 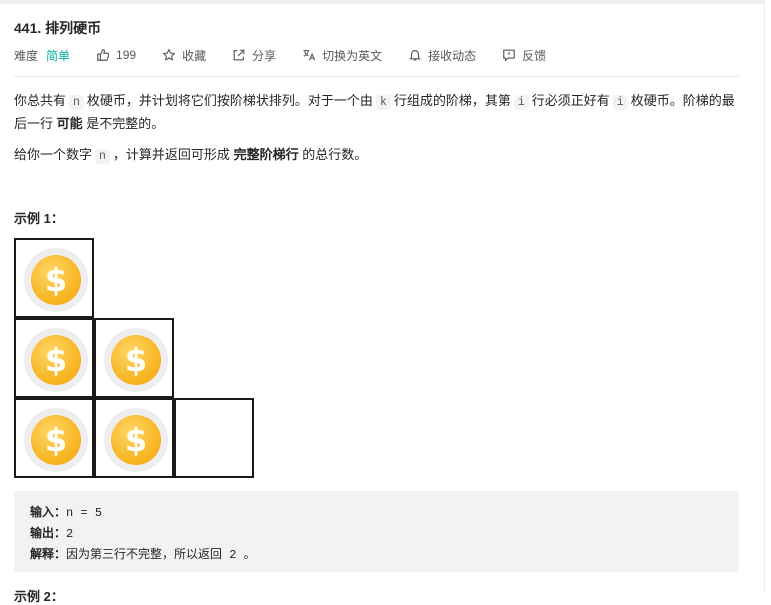 I want to click on favorite-button: 收藏, so click(x=184, y=55).